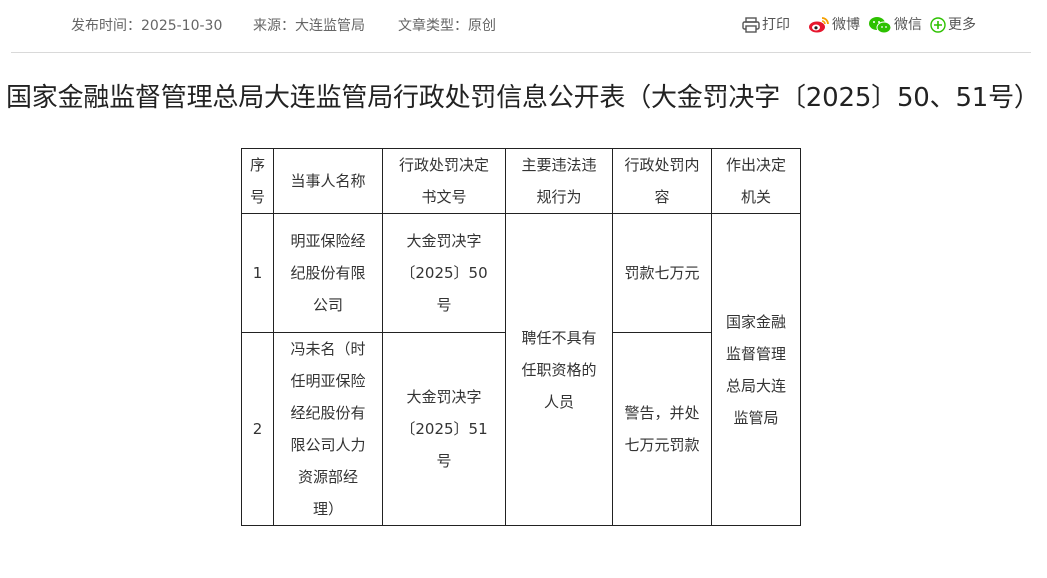 This screenshot has width=1047, height=578. I want to click on wechat-share-button: 微信, so click(895, 25).